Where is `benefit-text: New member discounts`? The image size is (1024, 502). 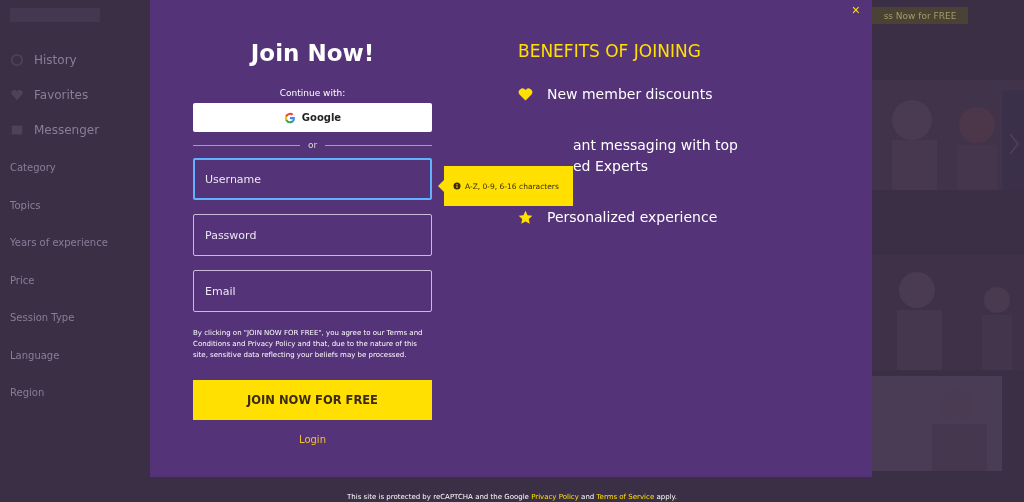
benefit-text: New member discounts is located at coordinates (630, 94).